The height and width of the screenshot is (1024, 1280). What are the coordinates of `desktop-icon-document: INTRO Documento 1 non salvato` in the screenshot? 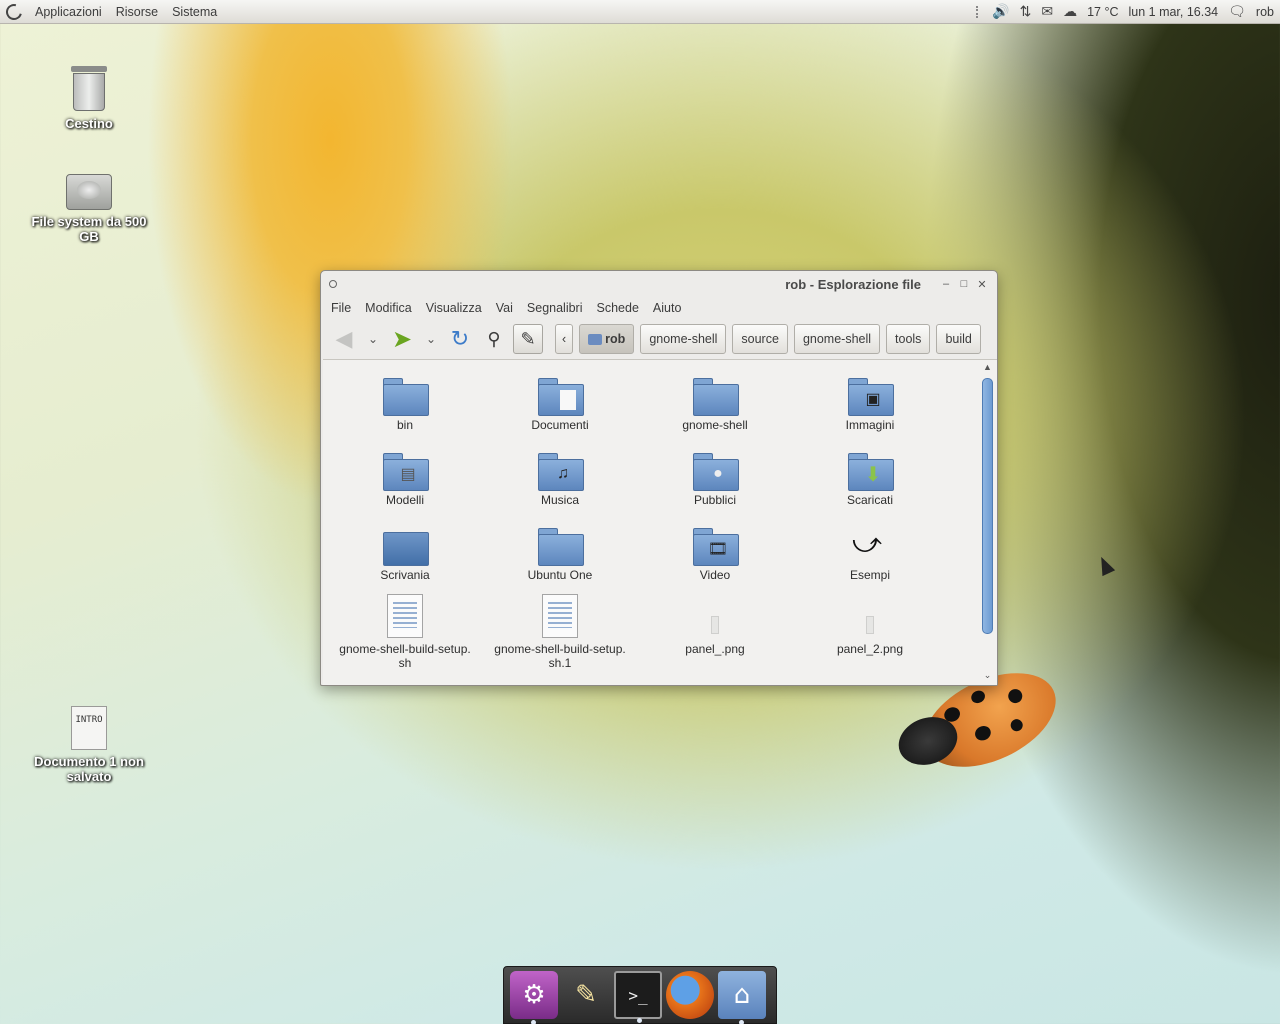 It's located at (89, 745).